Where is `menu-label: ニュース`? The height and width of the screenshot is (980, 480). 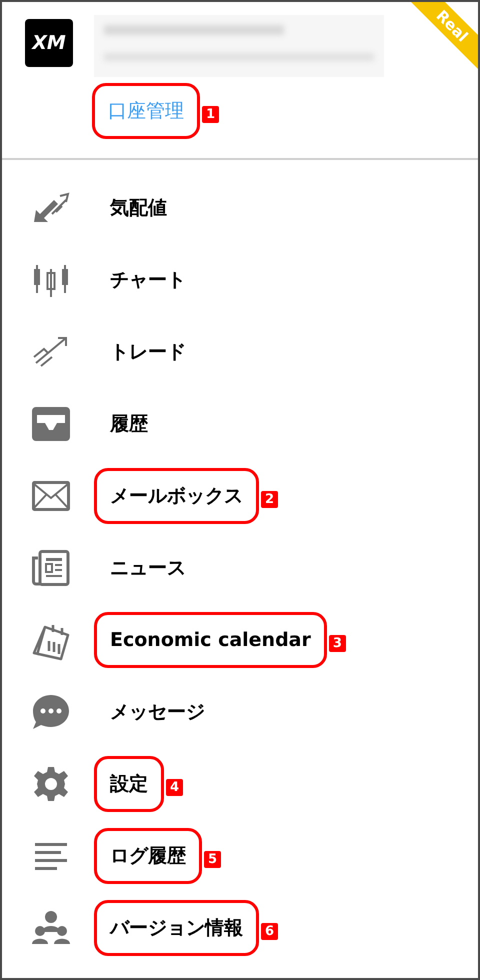 menu-label: ニュース is located at coordinates (148, 568).